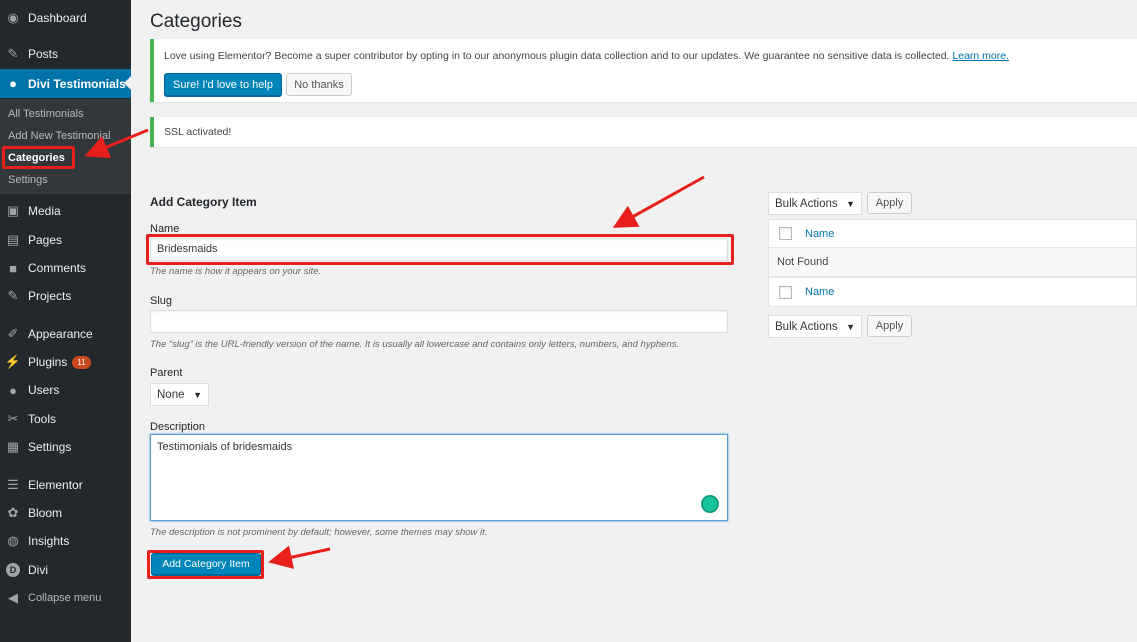  What do you see at coordinates (13, 268) in the screenshot?
I see `comment-icon: ■` at bounding box center [13, 268].